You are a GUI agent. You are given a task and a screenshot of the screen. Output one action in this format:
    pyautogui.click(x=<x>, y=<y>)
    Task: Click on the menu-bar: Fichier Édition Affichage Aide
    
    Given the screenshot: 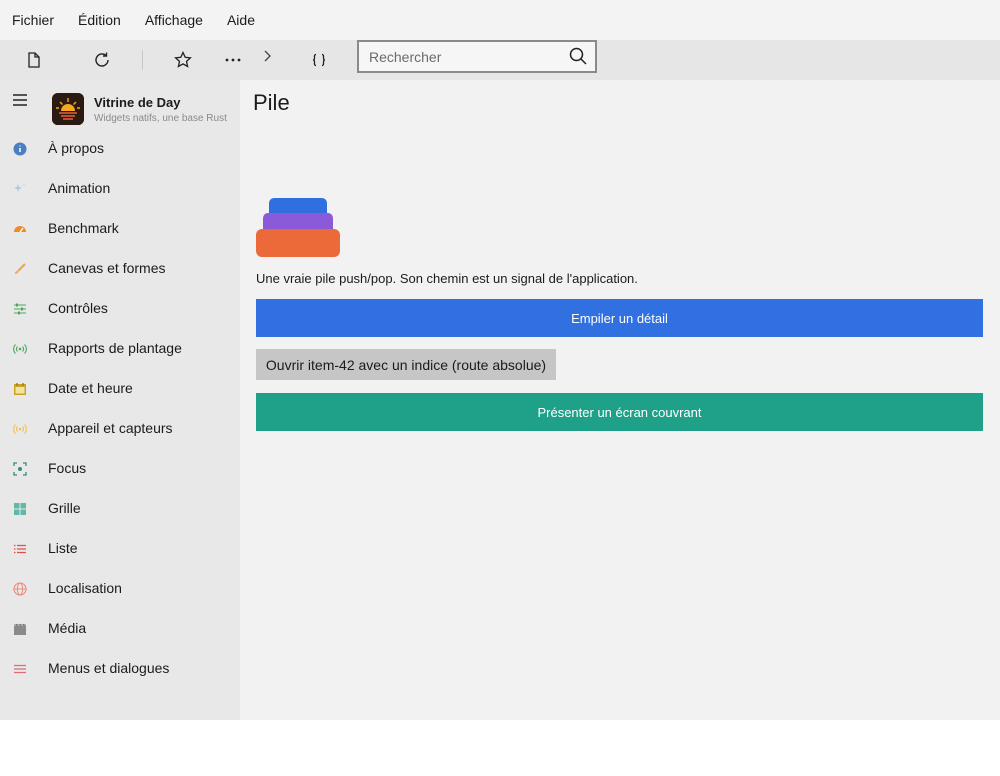 What is the action you would take?
    pyautogui.click(x=500, y=20)
    